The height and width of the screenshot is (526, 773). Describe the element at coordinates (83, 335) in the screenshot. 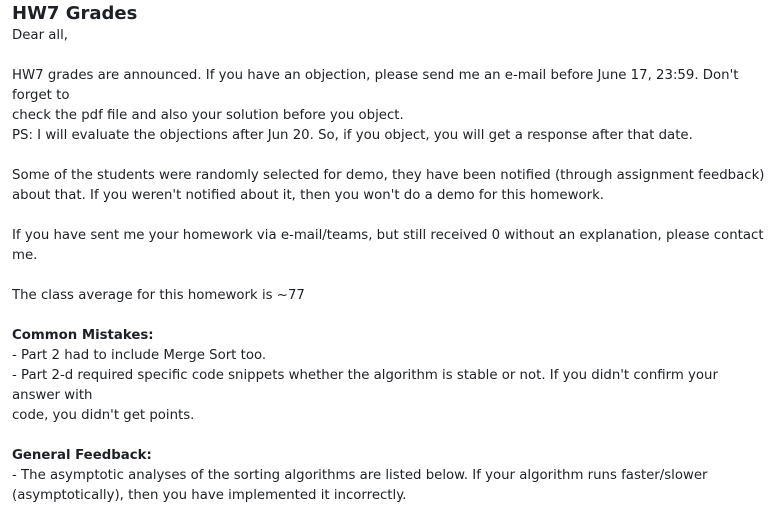

I see `common-mistakes-heading: Common Mistakes:` at that location.